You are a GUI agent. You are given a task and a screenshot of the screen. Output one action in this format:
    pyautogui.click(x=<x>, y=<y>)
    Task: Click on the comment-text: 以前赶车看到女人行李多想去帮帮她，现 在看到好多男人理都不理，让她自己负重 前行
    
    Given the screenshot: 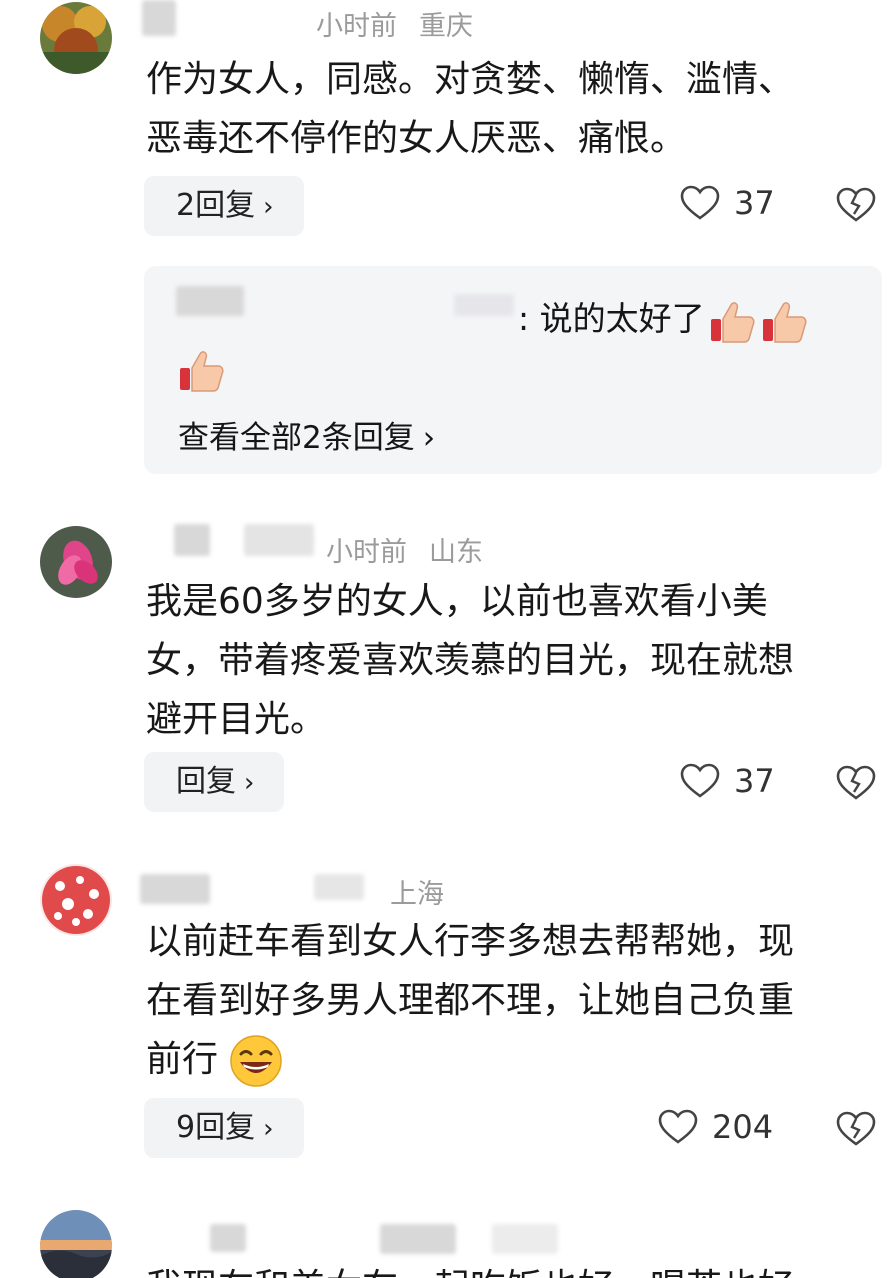 What is the action you would take?
    pyautogui.click(x=516, y=1000)
    